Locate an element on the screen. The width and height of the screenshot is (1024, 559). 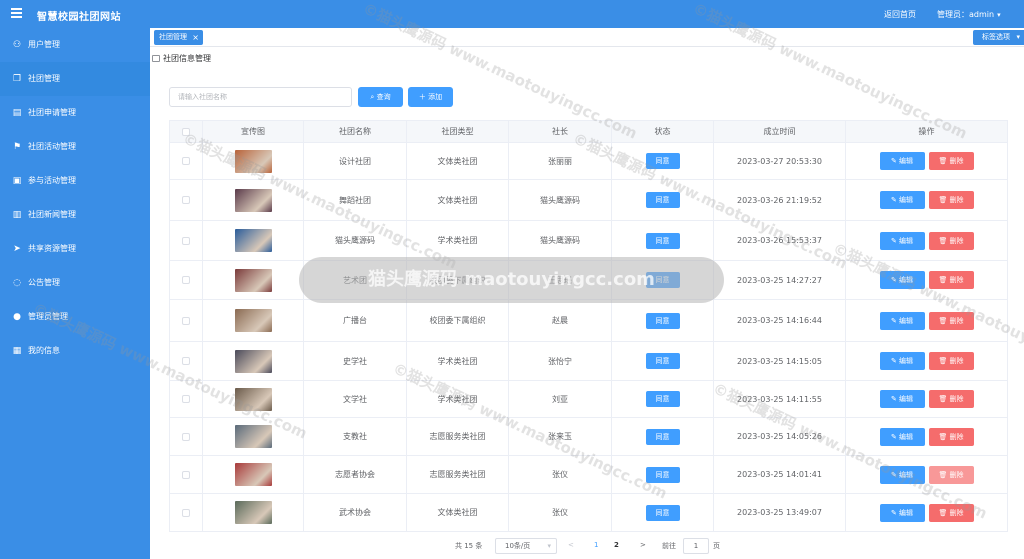
select-all-checkbox is located at coordinates (186, 131).